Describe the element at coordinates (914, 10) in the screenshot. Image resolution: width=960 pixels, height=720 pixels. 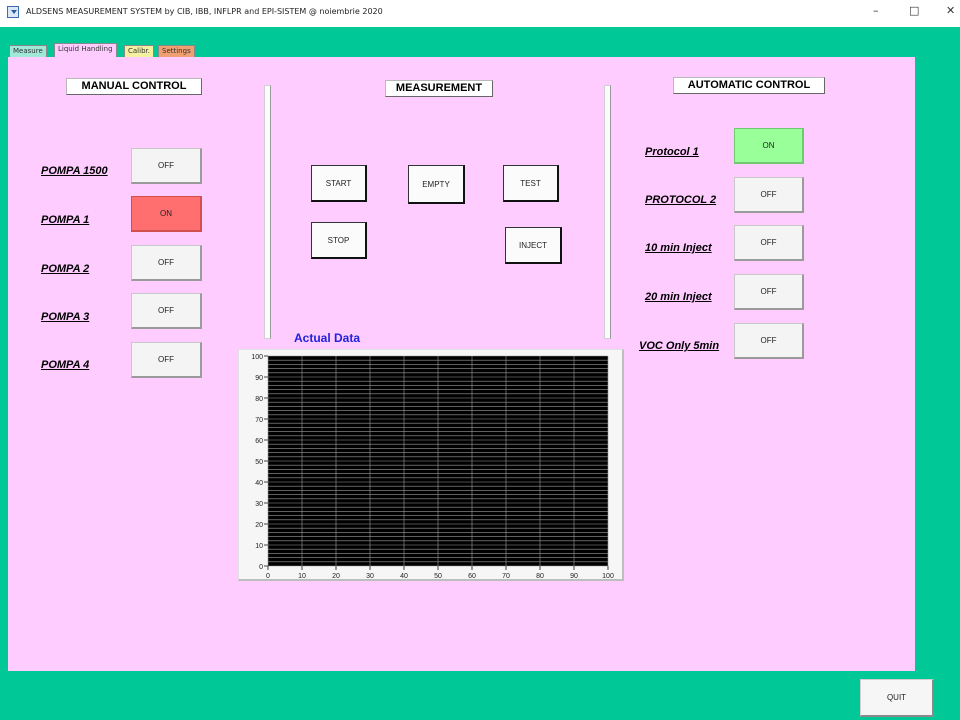
I see `maximize-button: □` at that location.